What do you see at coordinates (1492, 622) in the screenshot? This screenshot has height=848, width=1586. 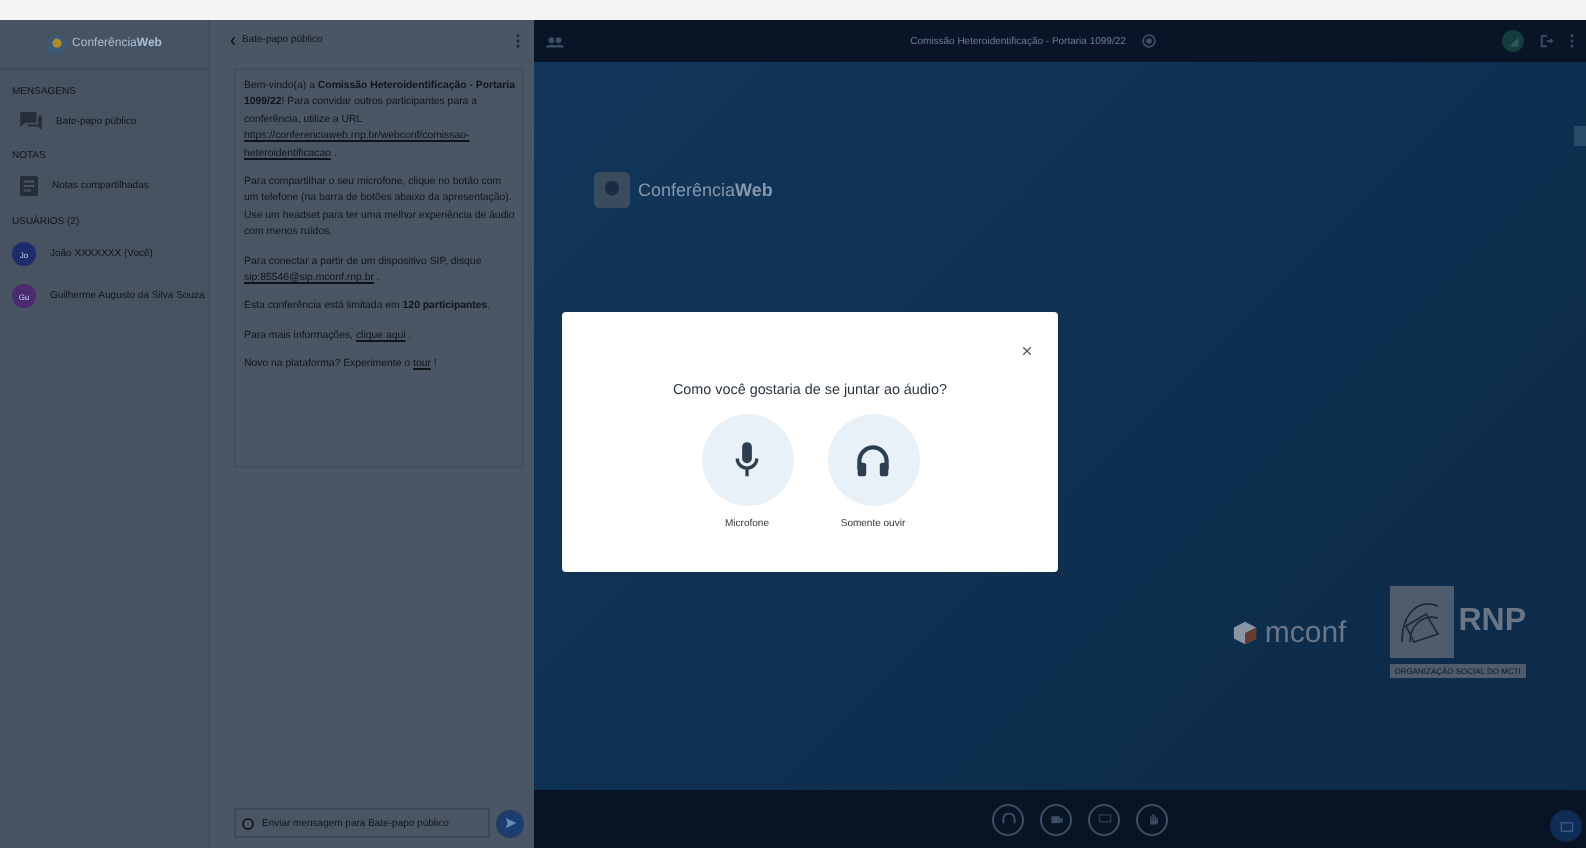 I see `rnp-logo-text: RNP` at bounding box center [1492, 622].